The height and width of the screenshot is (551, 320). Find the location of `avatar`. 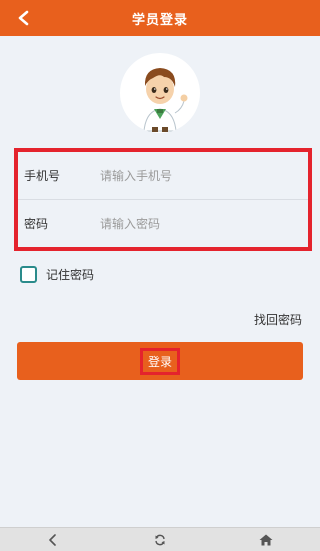

avatar is located at coordinates (160, 93).